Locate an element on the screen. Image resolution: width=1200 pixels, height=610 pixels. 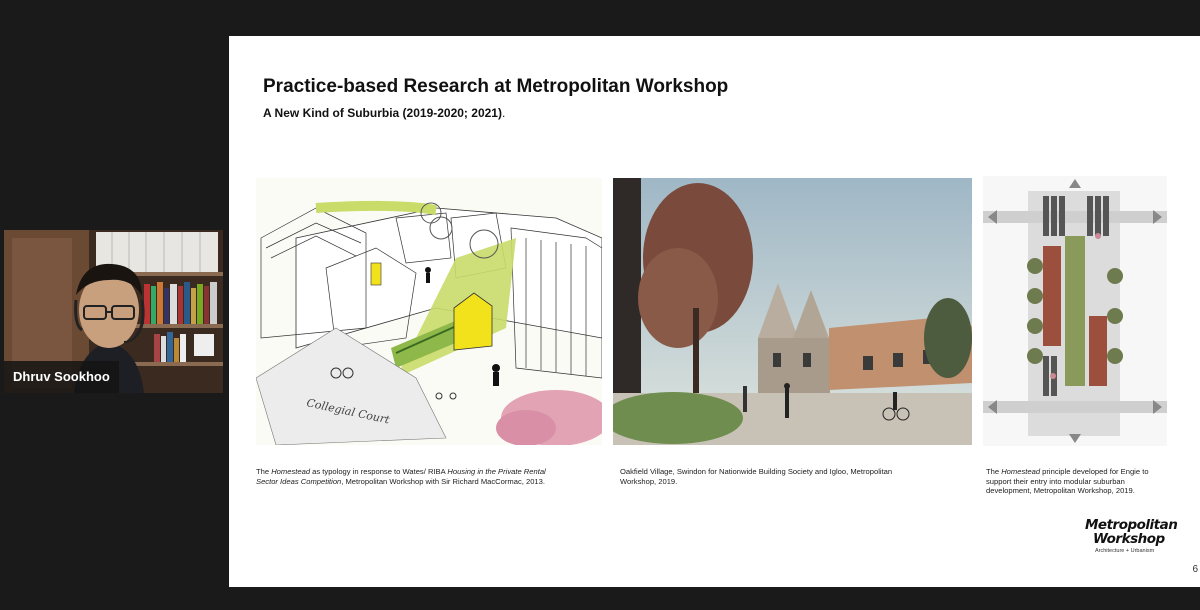
oakfield-village-render-image is located at coordinates (792, 311).